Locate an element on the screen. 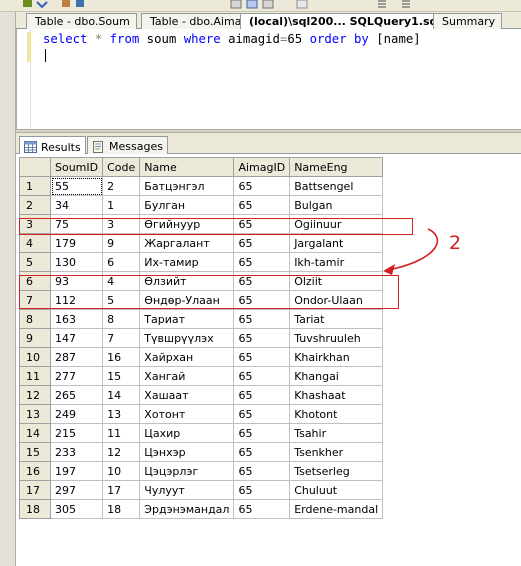  table-row: 3 75 3 Өгийнуур 65 Ogiinuur is located at coordinates (201, 224).